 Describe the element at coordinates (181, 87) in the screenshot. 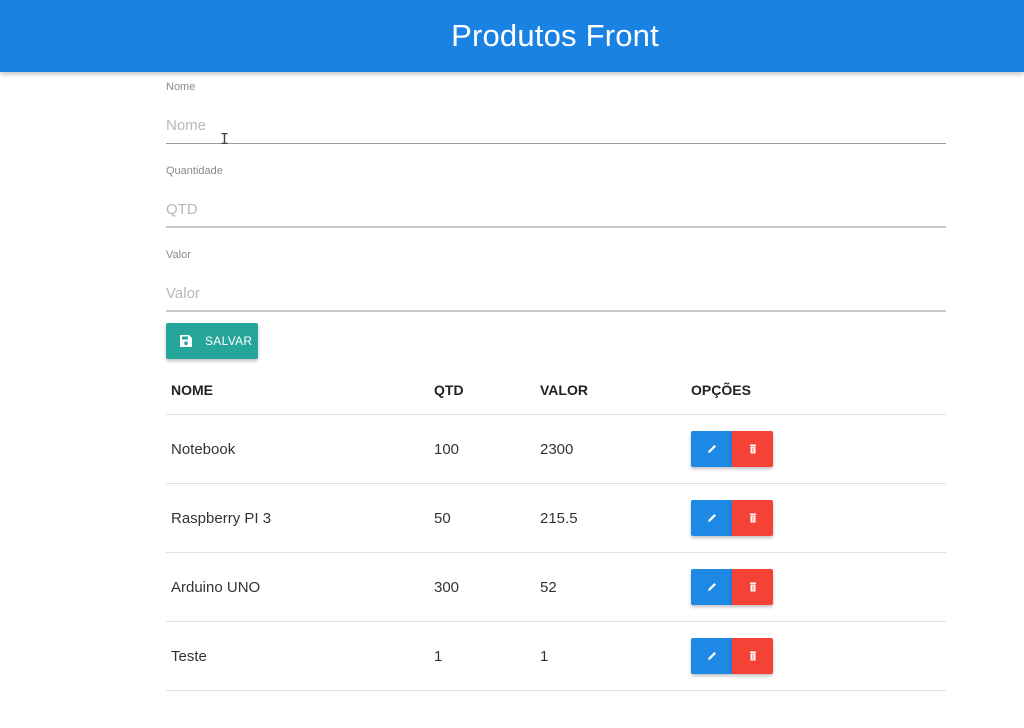

I see `nome-label: Nome` at that location.